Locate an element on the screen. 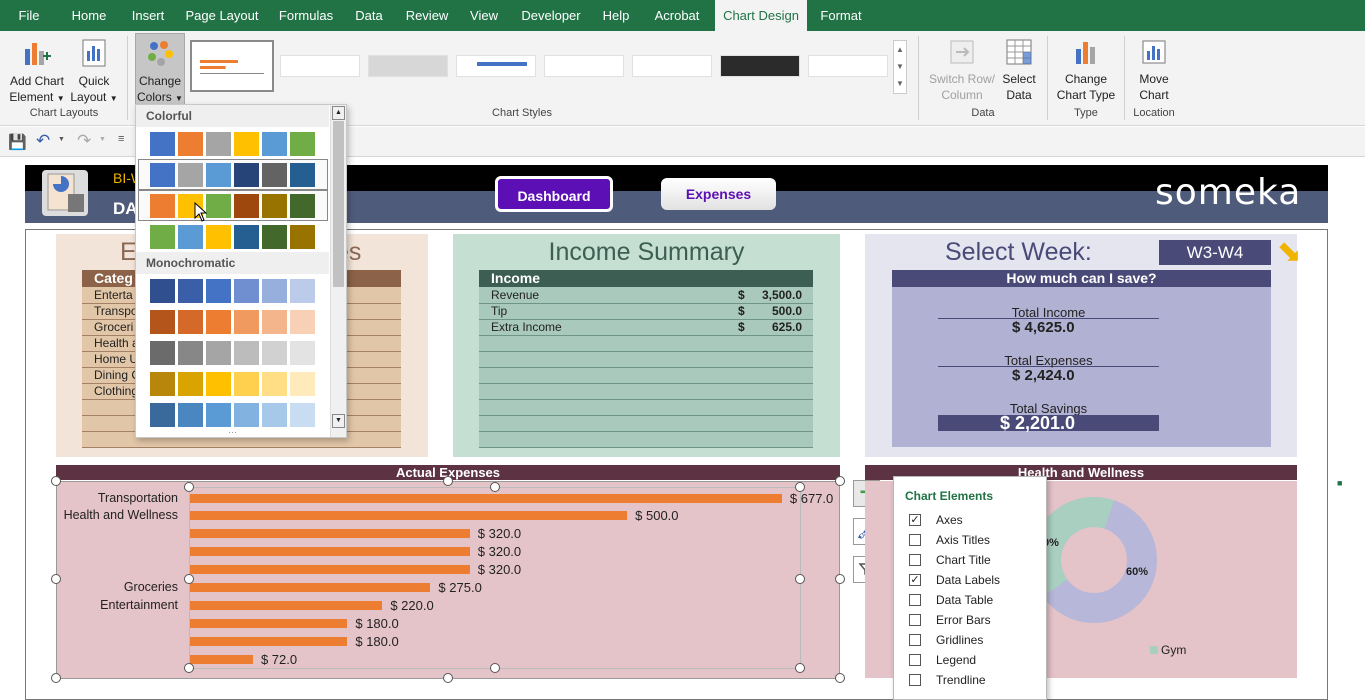 The image size is (1365, 700). tab-developer: Developer is located at coordinates (551, 15).